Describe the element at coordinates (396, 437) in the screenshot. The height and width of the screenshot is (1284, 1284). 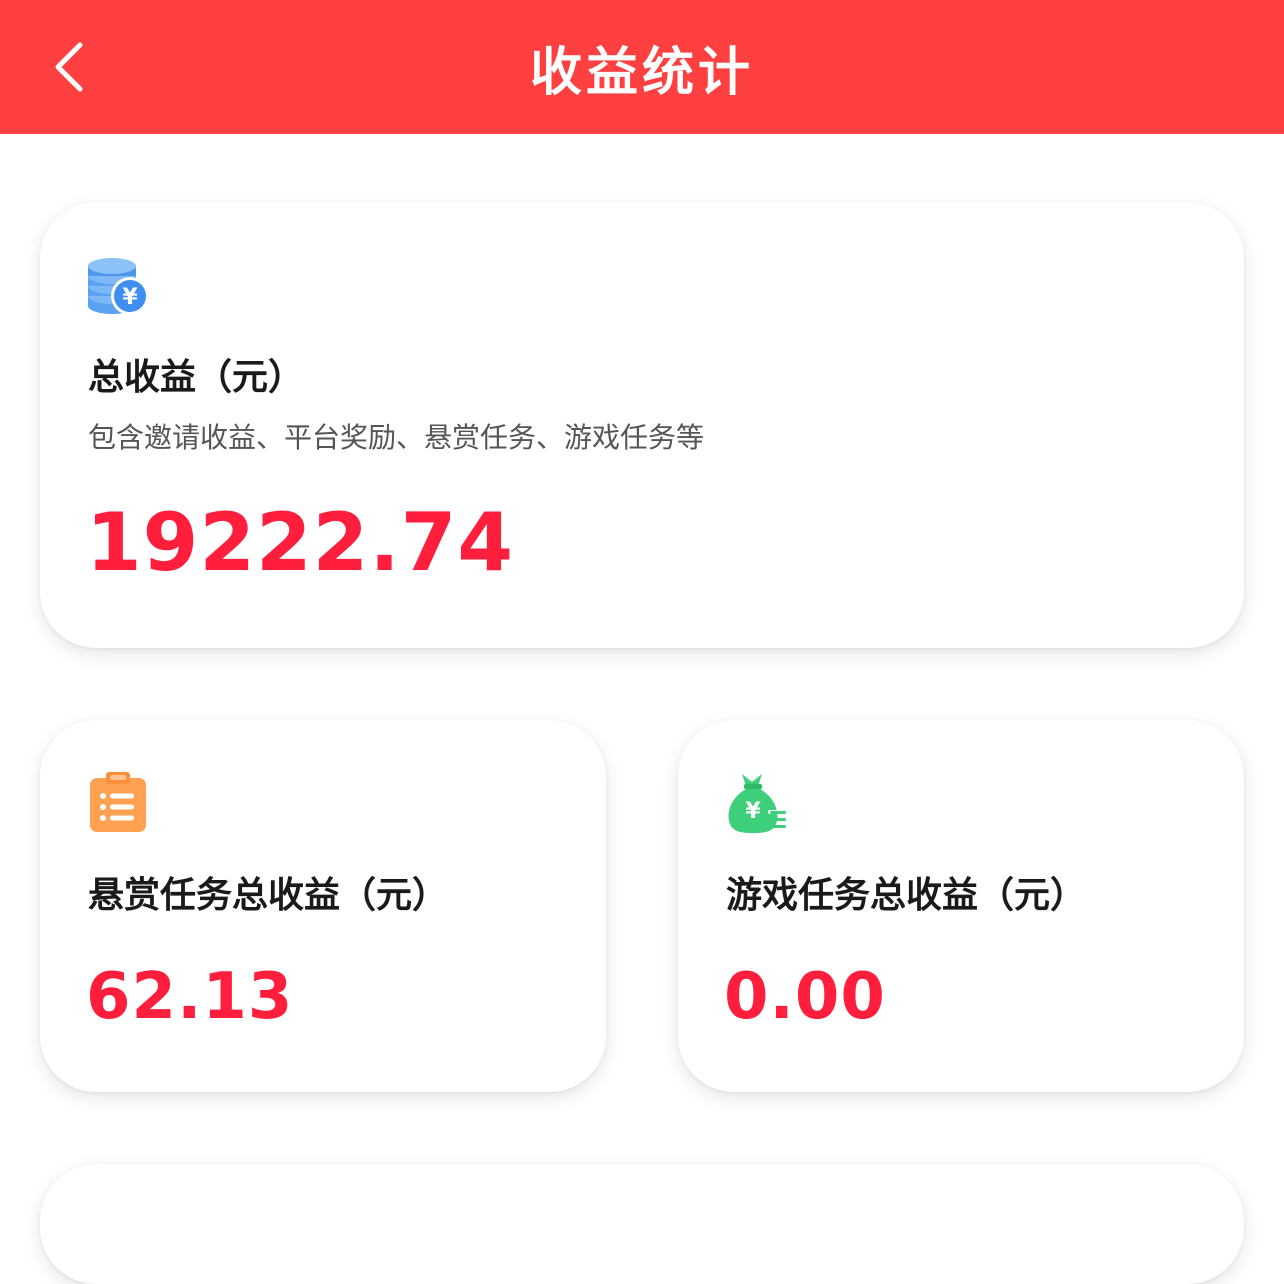
I see `total-earnings-description: 包含邀请收益、平台奖励、悬赏任务、游戏任务等` at that location.